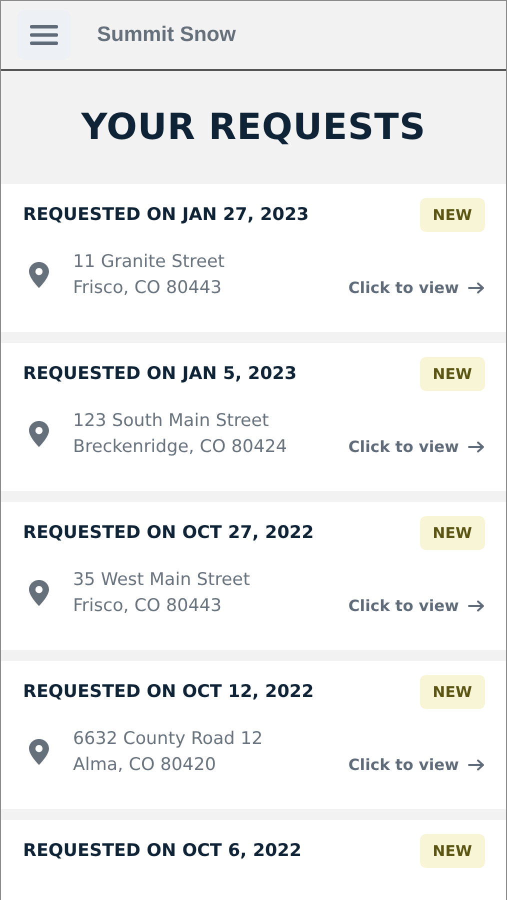  What do you see at coordinates (162, 580) in the screenshot?
I see `address-line: 35 West Main Street` at bounding box center [162, 580].